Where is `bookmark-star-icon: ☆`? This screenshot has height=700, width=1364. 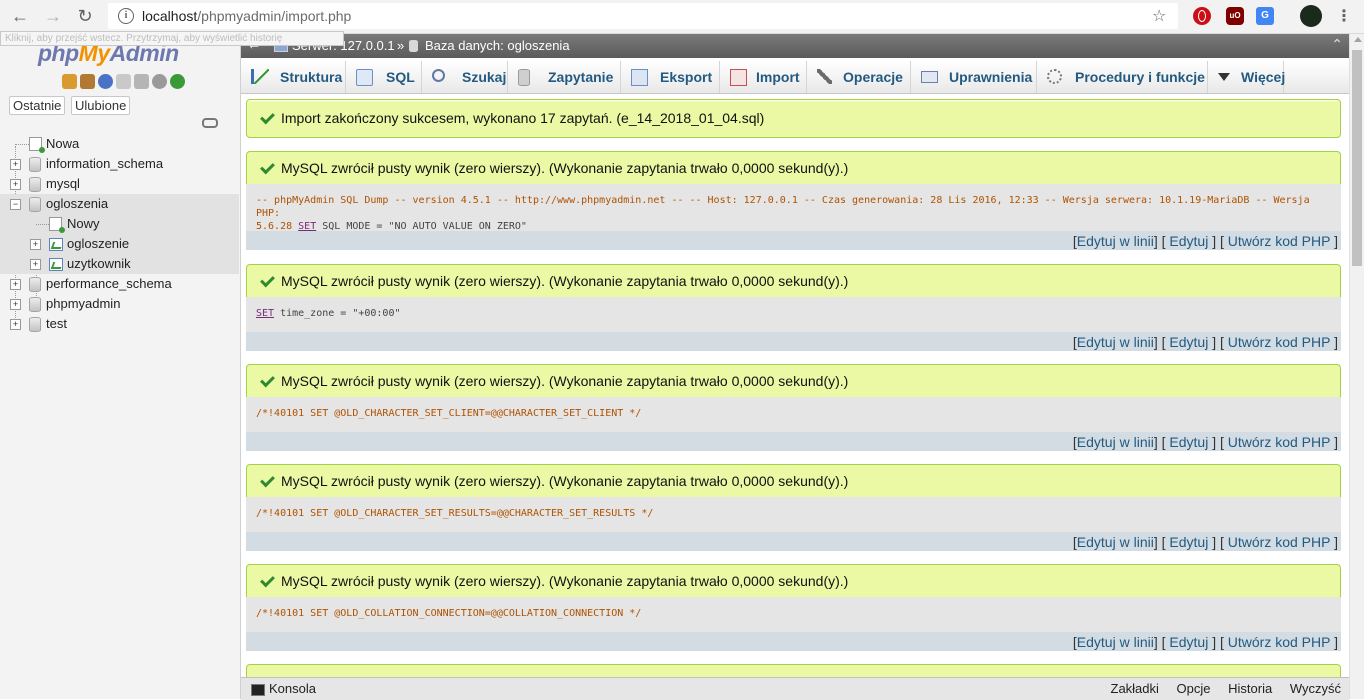
bookmark-star-icon: ☆ is located at coordinates (1159, 16).